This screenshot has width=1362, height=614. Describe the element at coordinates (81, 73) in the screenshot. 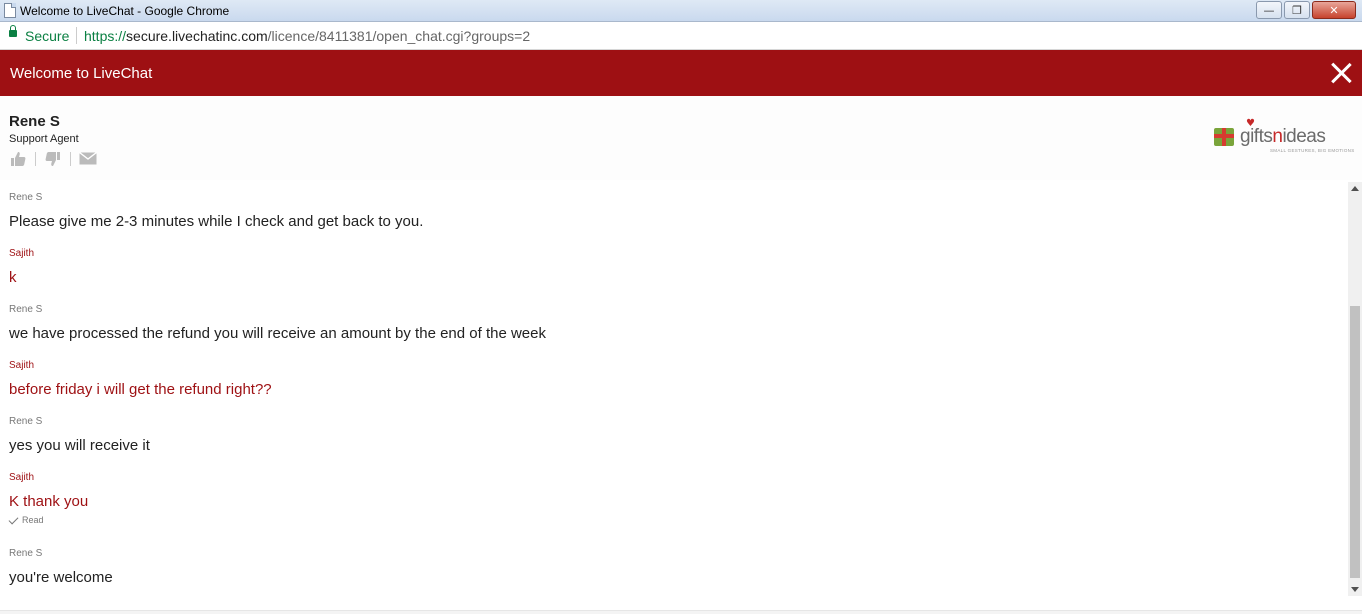

I see `chat-title: Welcome to LiveChat` at that location.